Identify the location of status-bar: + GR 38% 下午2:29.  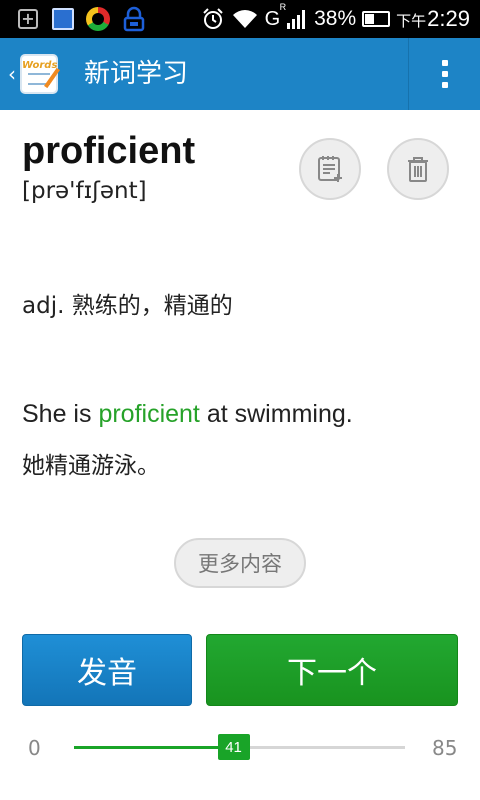
(240, 19).